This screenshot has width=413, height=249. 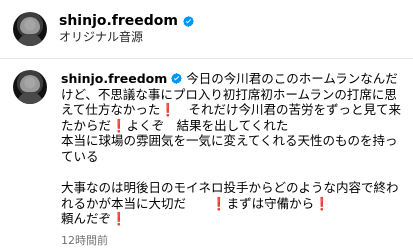 What do you see at coordinates (84, 240) in the screenshot?
I see `comment-timestamp: 12時間前` at bounding box center [84, 240].